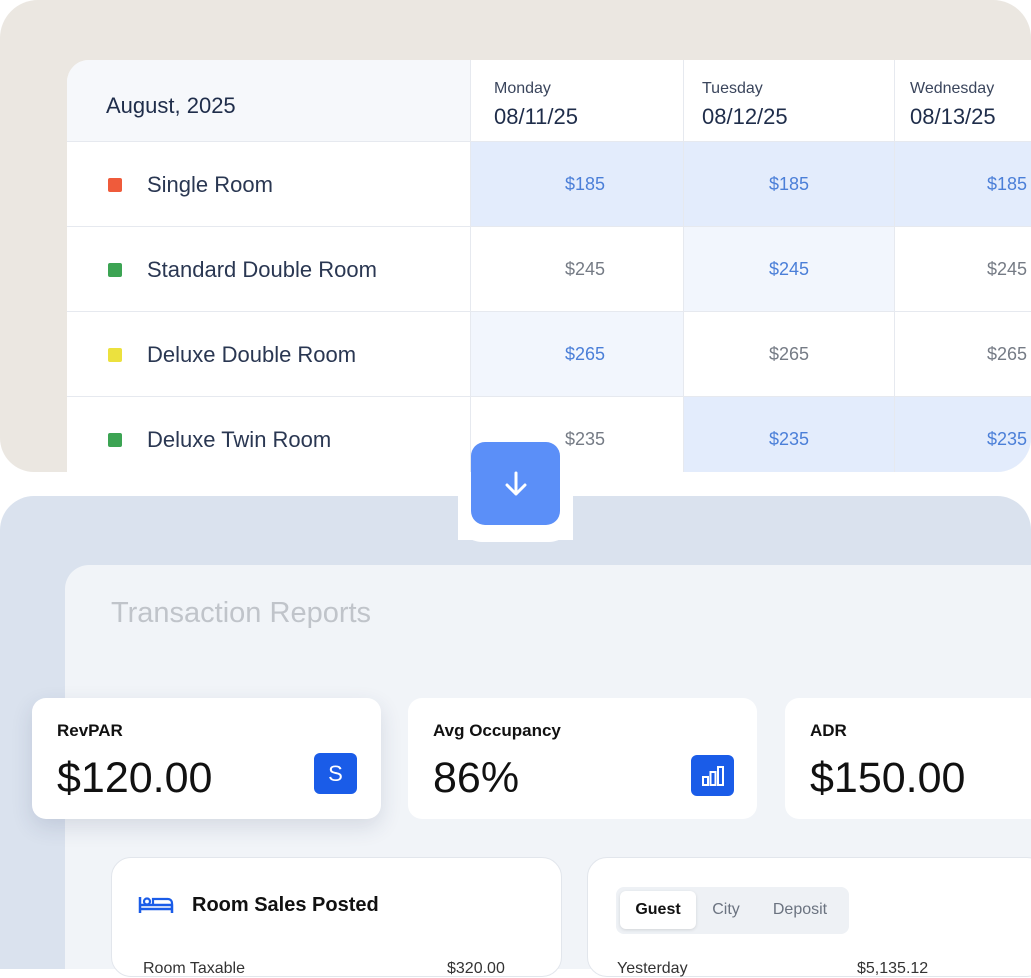  What do you see at coordinates (252, 354) in the screenshot?
I see `room-name: Deluxe Double Room` at bounding box center [252, 354].